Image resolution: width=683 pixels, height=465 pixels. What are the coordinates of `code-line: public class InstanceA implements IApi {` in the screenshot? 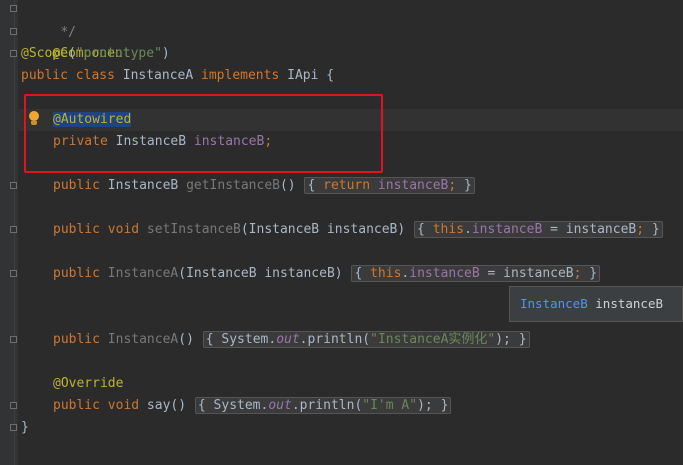 It's located at (177, 76).